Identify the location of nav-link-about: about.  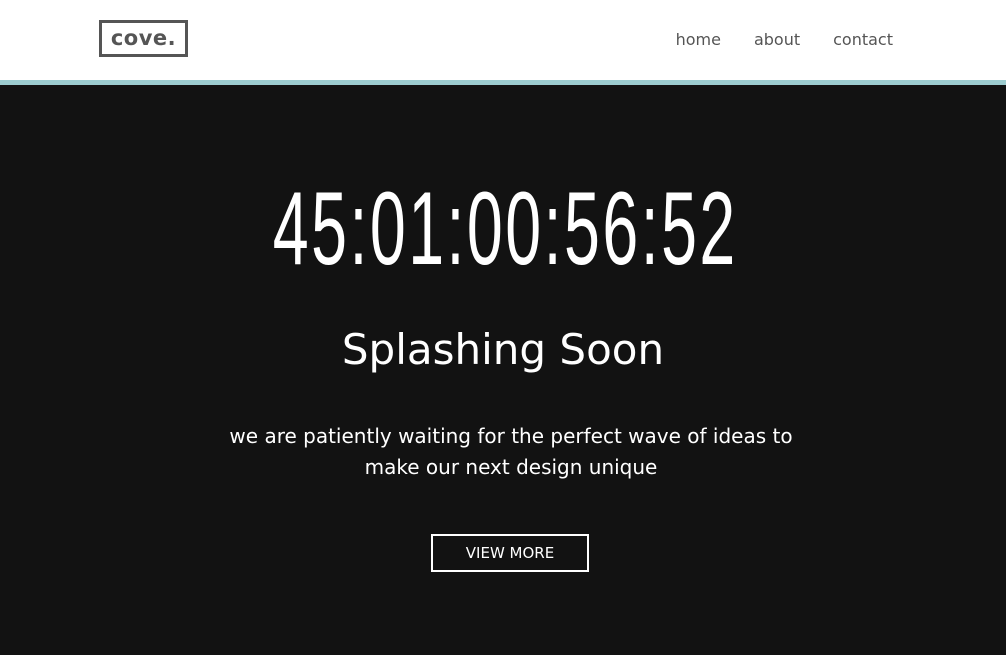
(777, 40).